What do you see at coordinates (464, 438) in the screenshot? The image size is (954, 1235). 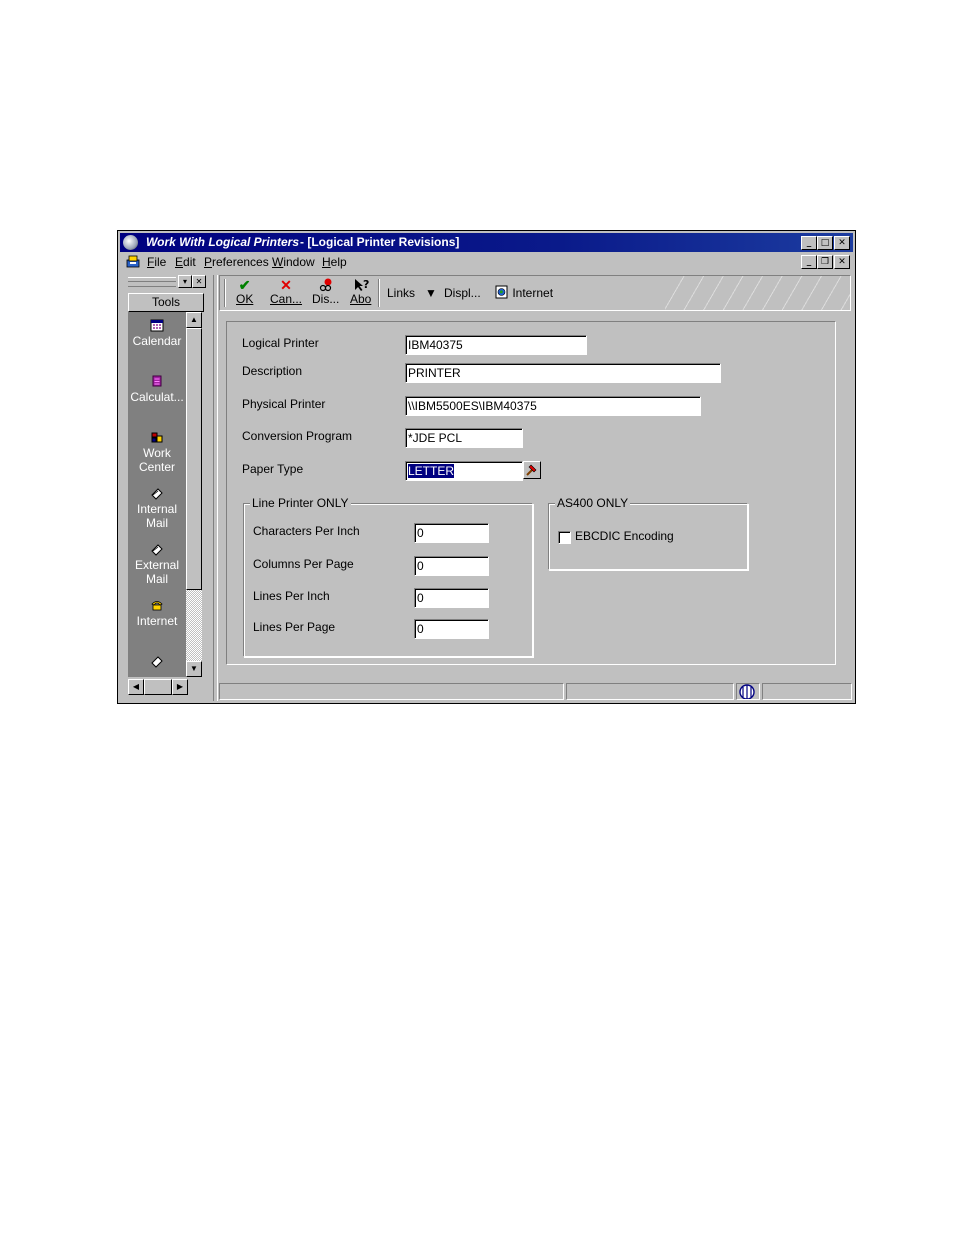 I see `conversion-program-field: *JDE PCL` at bounding box center [464, 438].